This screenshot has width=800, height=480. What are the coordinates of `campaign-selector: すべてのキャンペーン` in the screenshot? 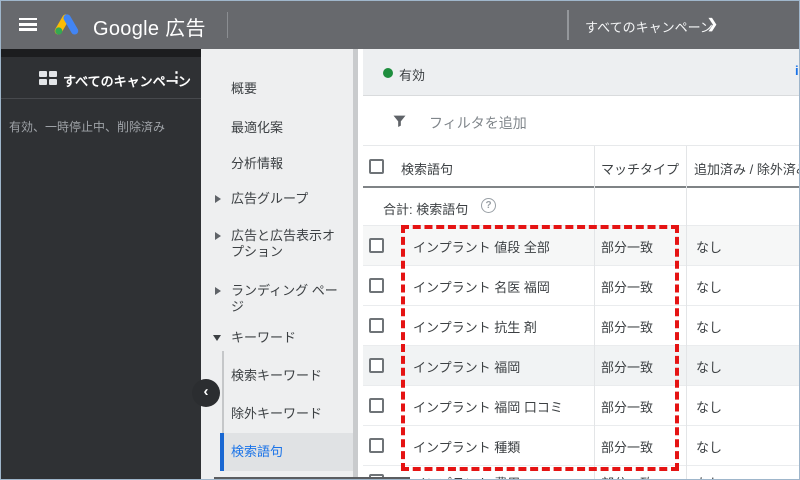 It's located at (649, 26).